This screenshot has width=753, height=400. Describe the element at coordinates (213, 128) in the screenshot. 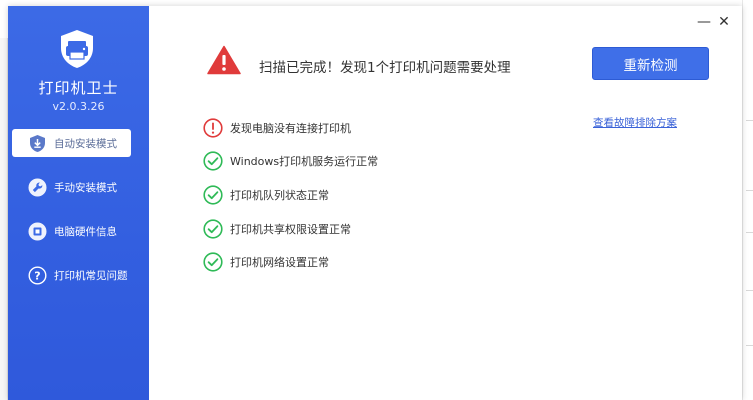

I see `error-circle-icon` at that location.